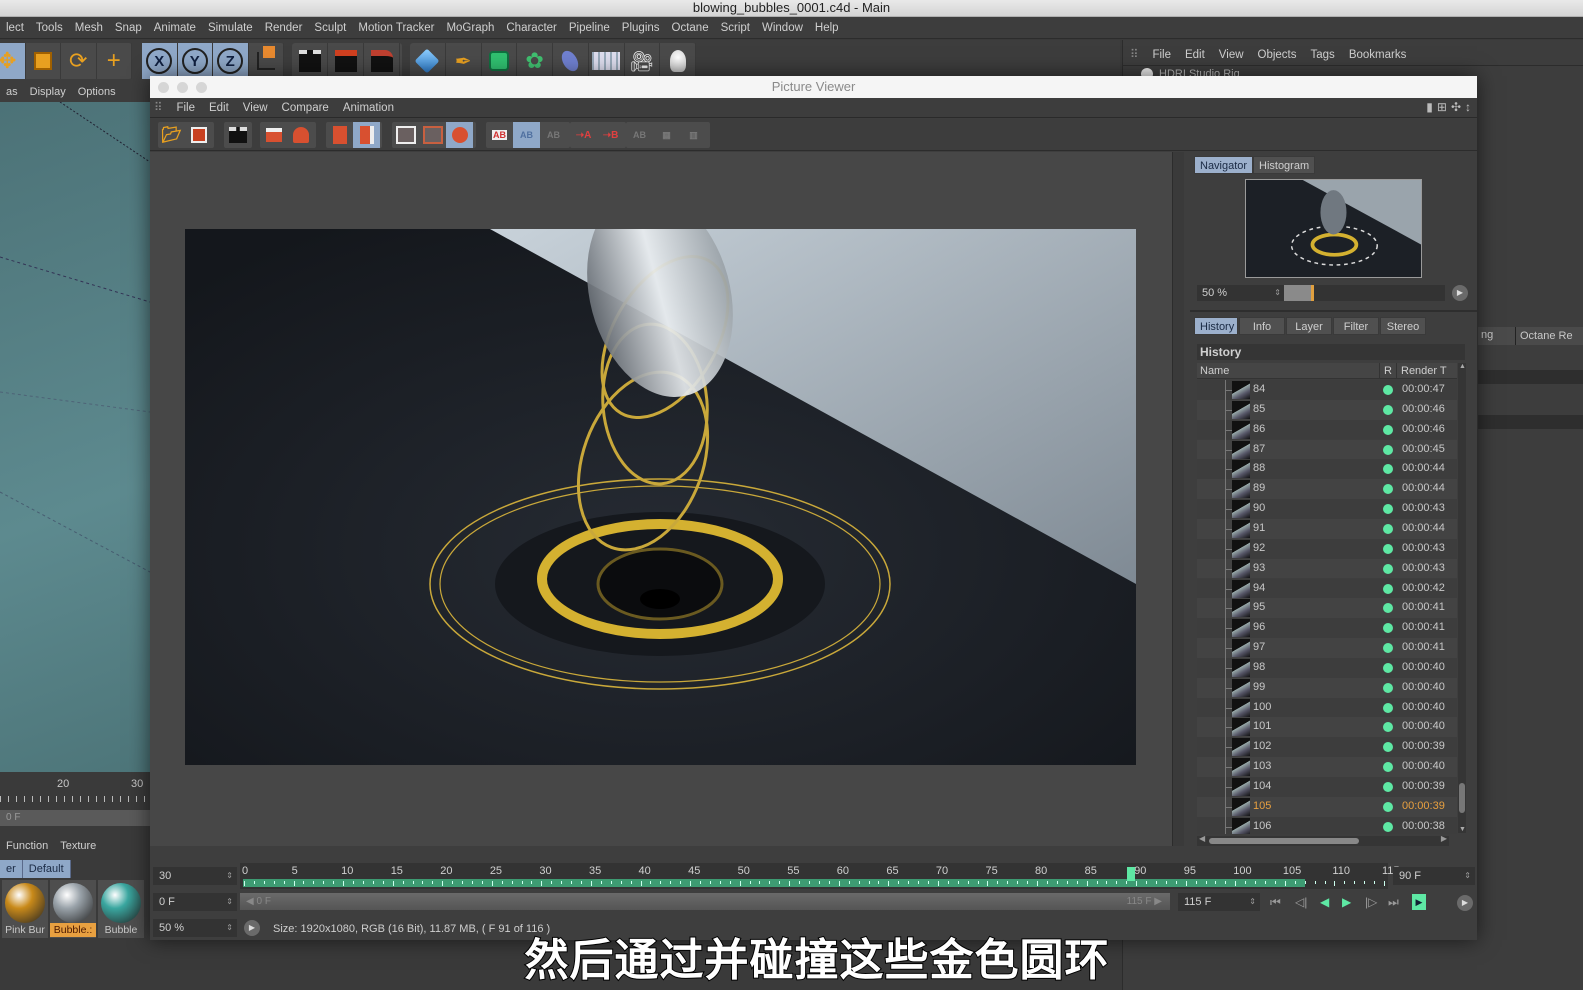 The width and height of the screenshot is (1583, 990). Describe the element at coordinates (1327, 548) in the screenshot. I see `history-row: 92 00:00:43` at that location.